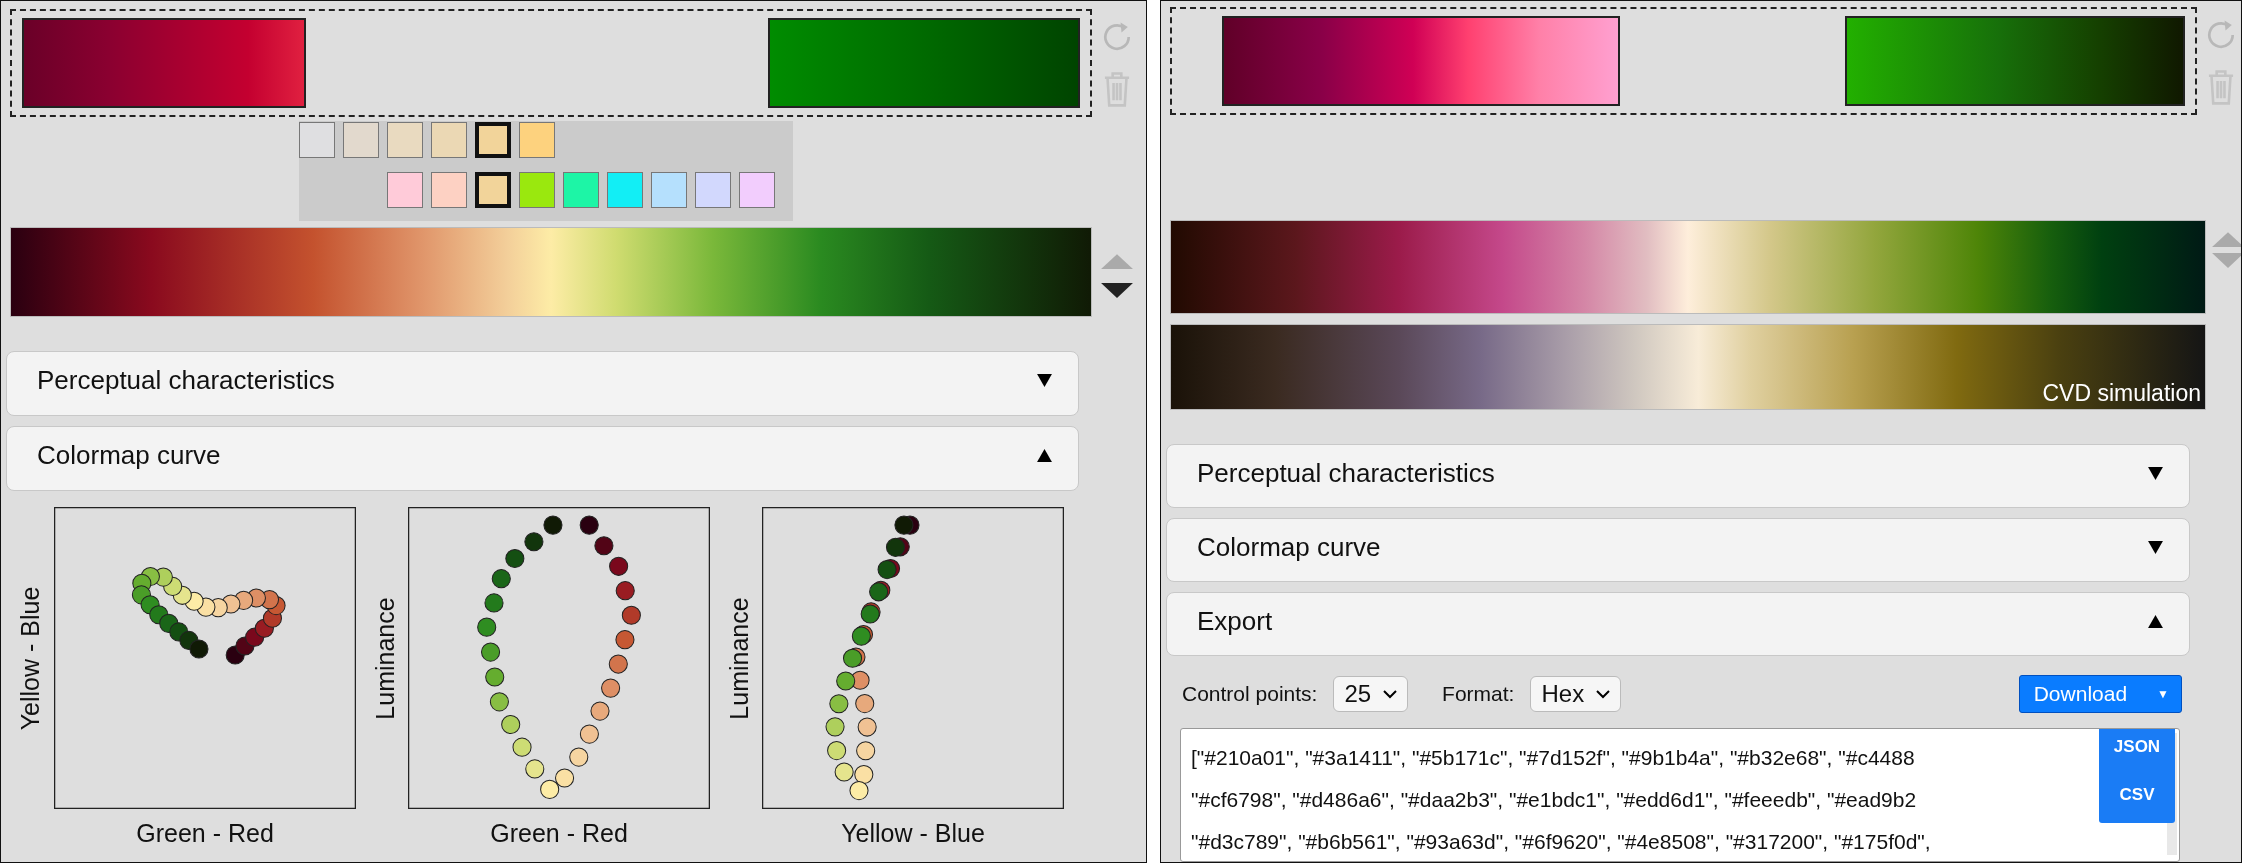  I want to click on control-points-select: 25, so click(1371, 694).